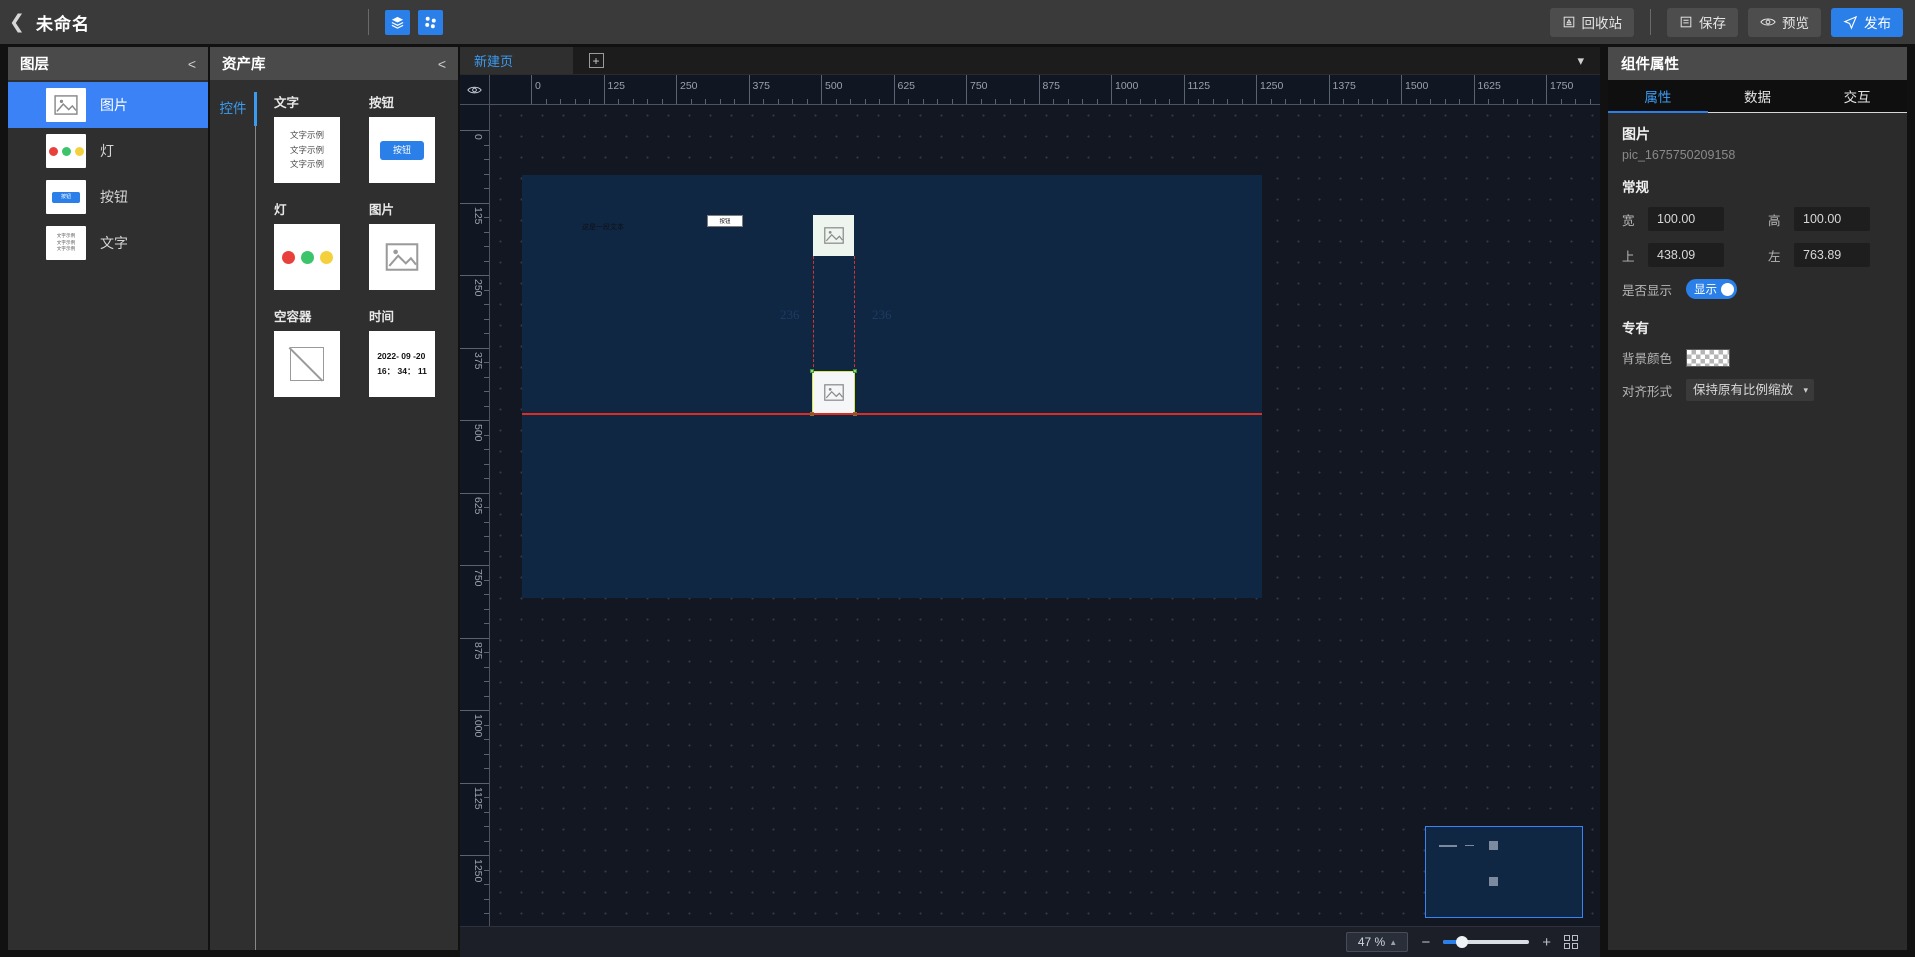 The height and width of the screenshot is (957, 1915). What do you see at coordinates (397, 22) in the screenshot?
I see `layers-stack-icon` at bounding box center [397, 22].